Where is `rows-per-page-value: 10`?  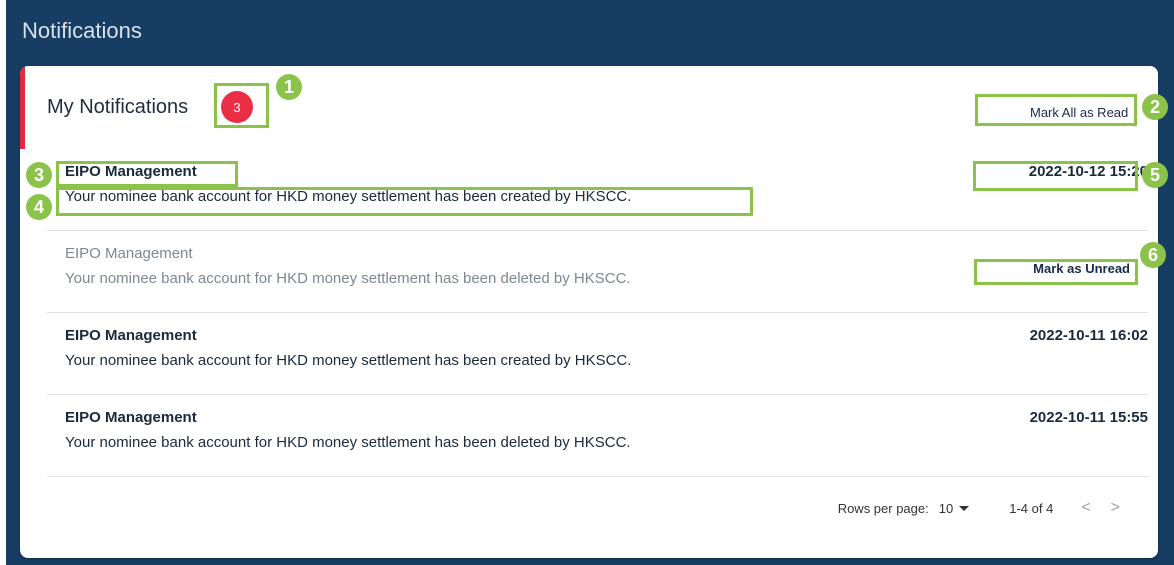 rows-per-page-value: 10 is located at coordinates (946, 508).